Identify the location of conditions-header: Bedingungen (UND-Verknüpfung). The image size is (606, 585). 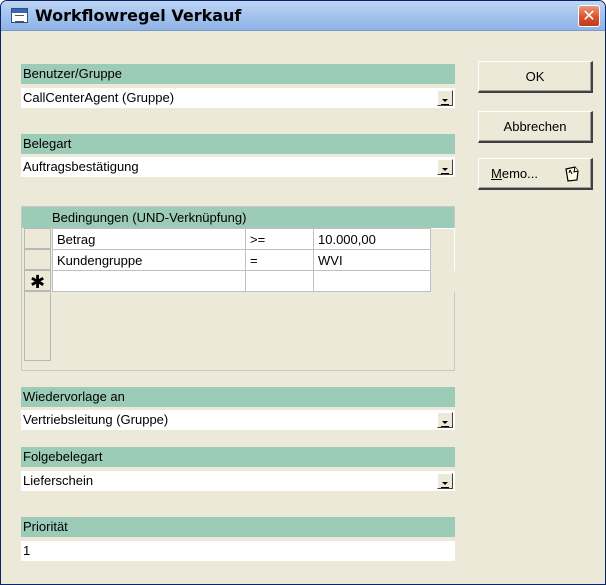
(238, 217).